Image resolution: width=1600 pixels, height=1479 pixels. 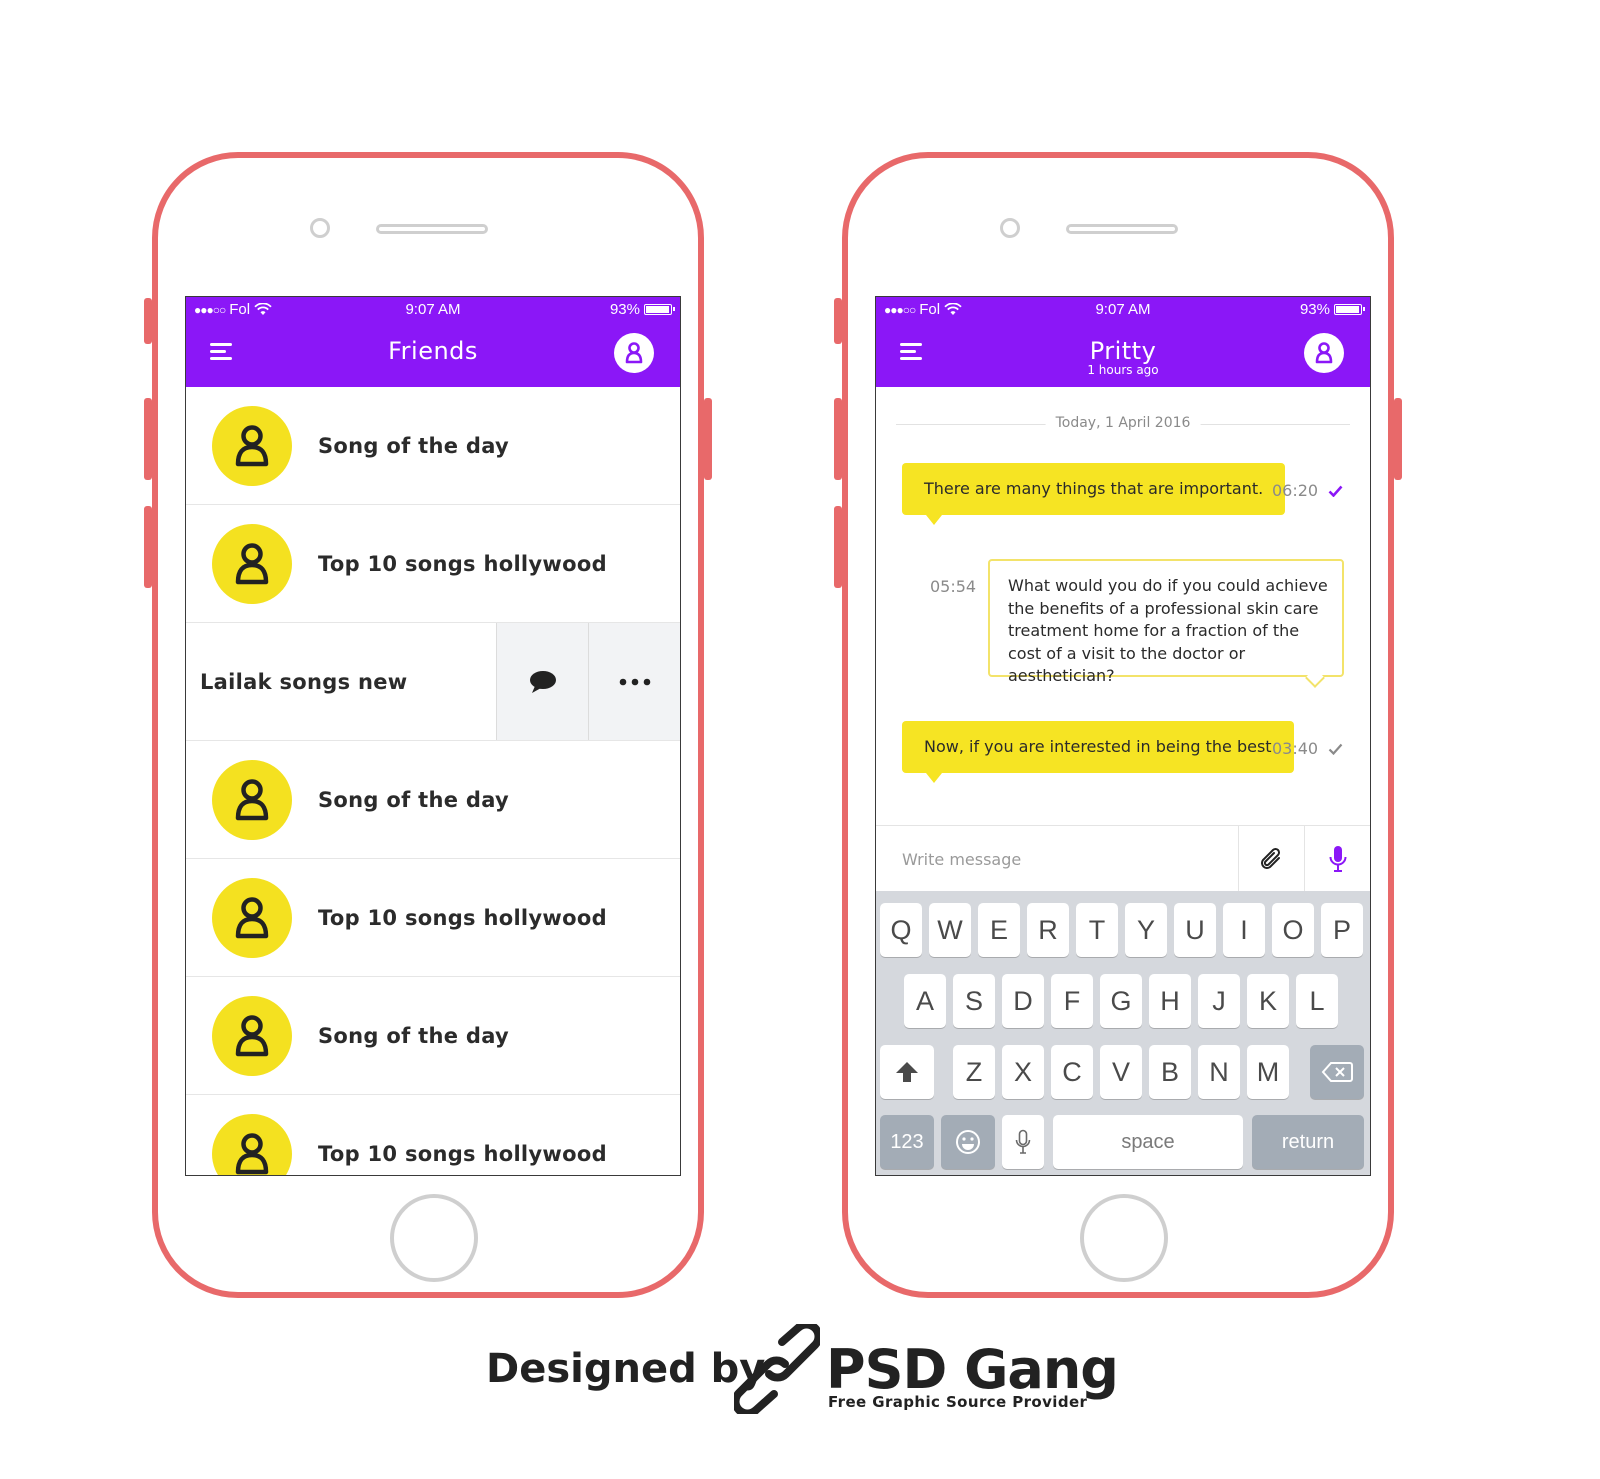 I want to click on key-g: G, so click(x=1121, y=1001).